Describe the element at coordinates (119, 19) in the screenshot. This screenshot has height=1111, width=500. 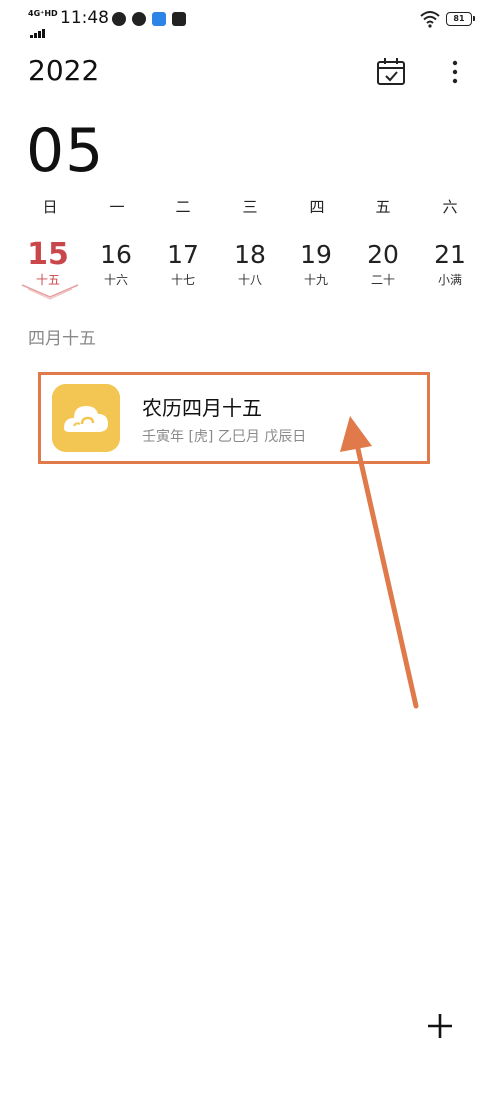
I see `compass-icon` at that location.